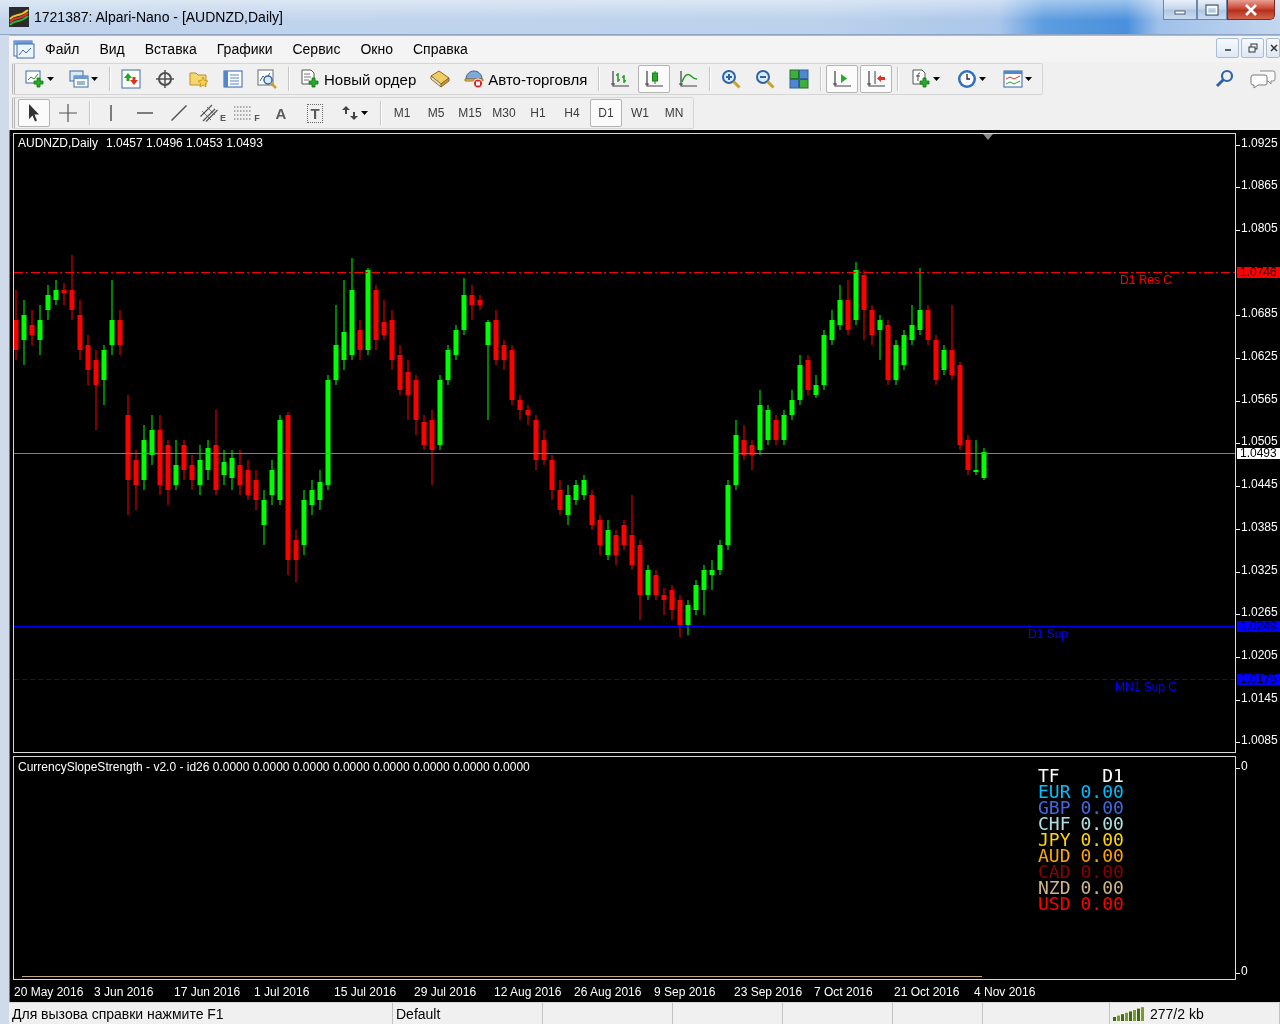 Image resolution: width=1280 pixels, height=1024 pixels. I want to click on fibonacci-tool-button: F, so click(247, 113).